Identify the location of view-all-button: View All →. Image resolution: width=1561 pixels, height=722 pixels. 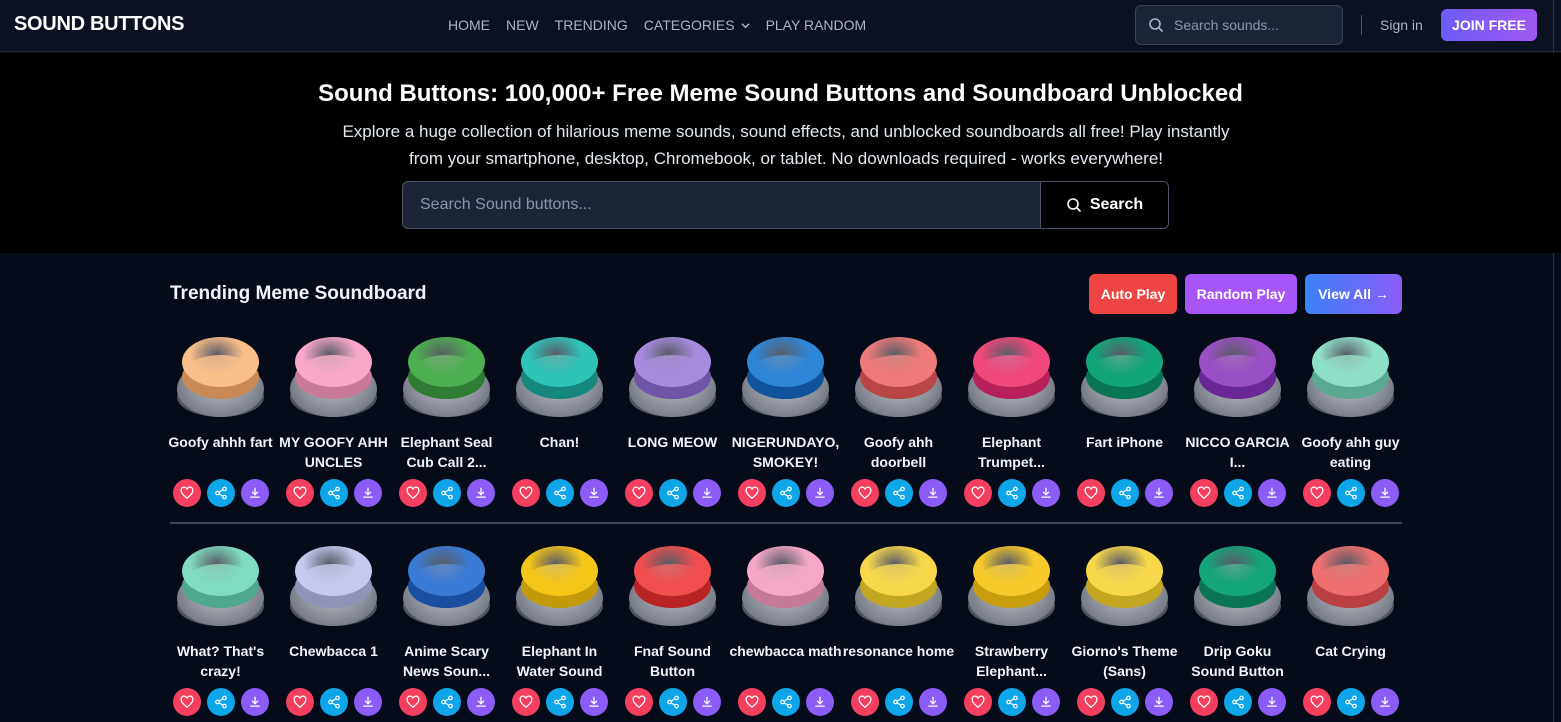
(1353, 294).